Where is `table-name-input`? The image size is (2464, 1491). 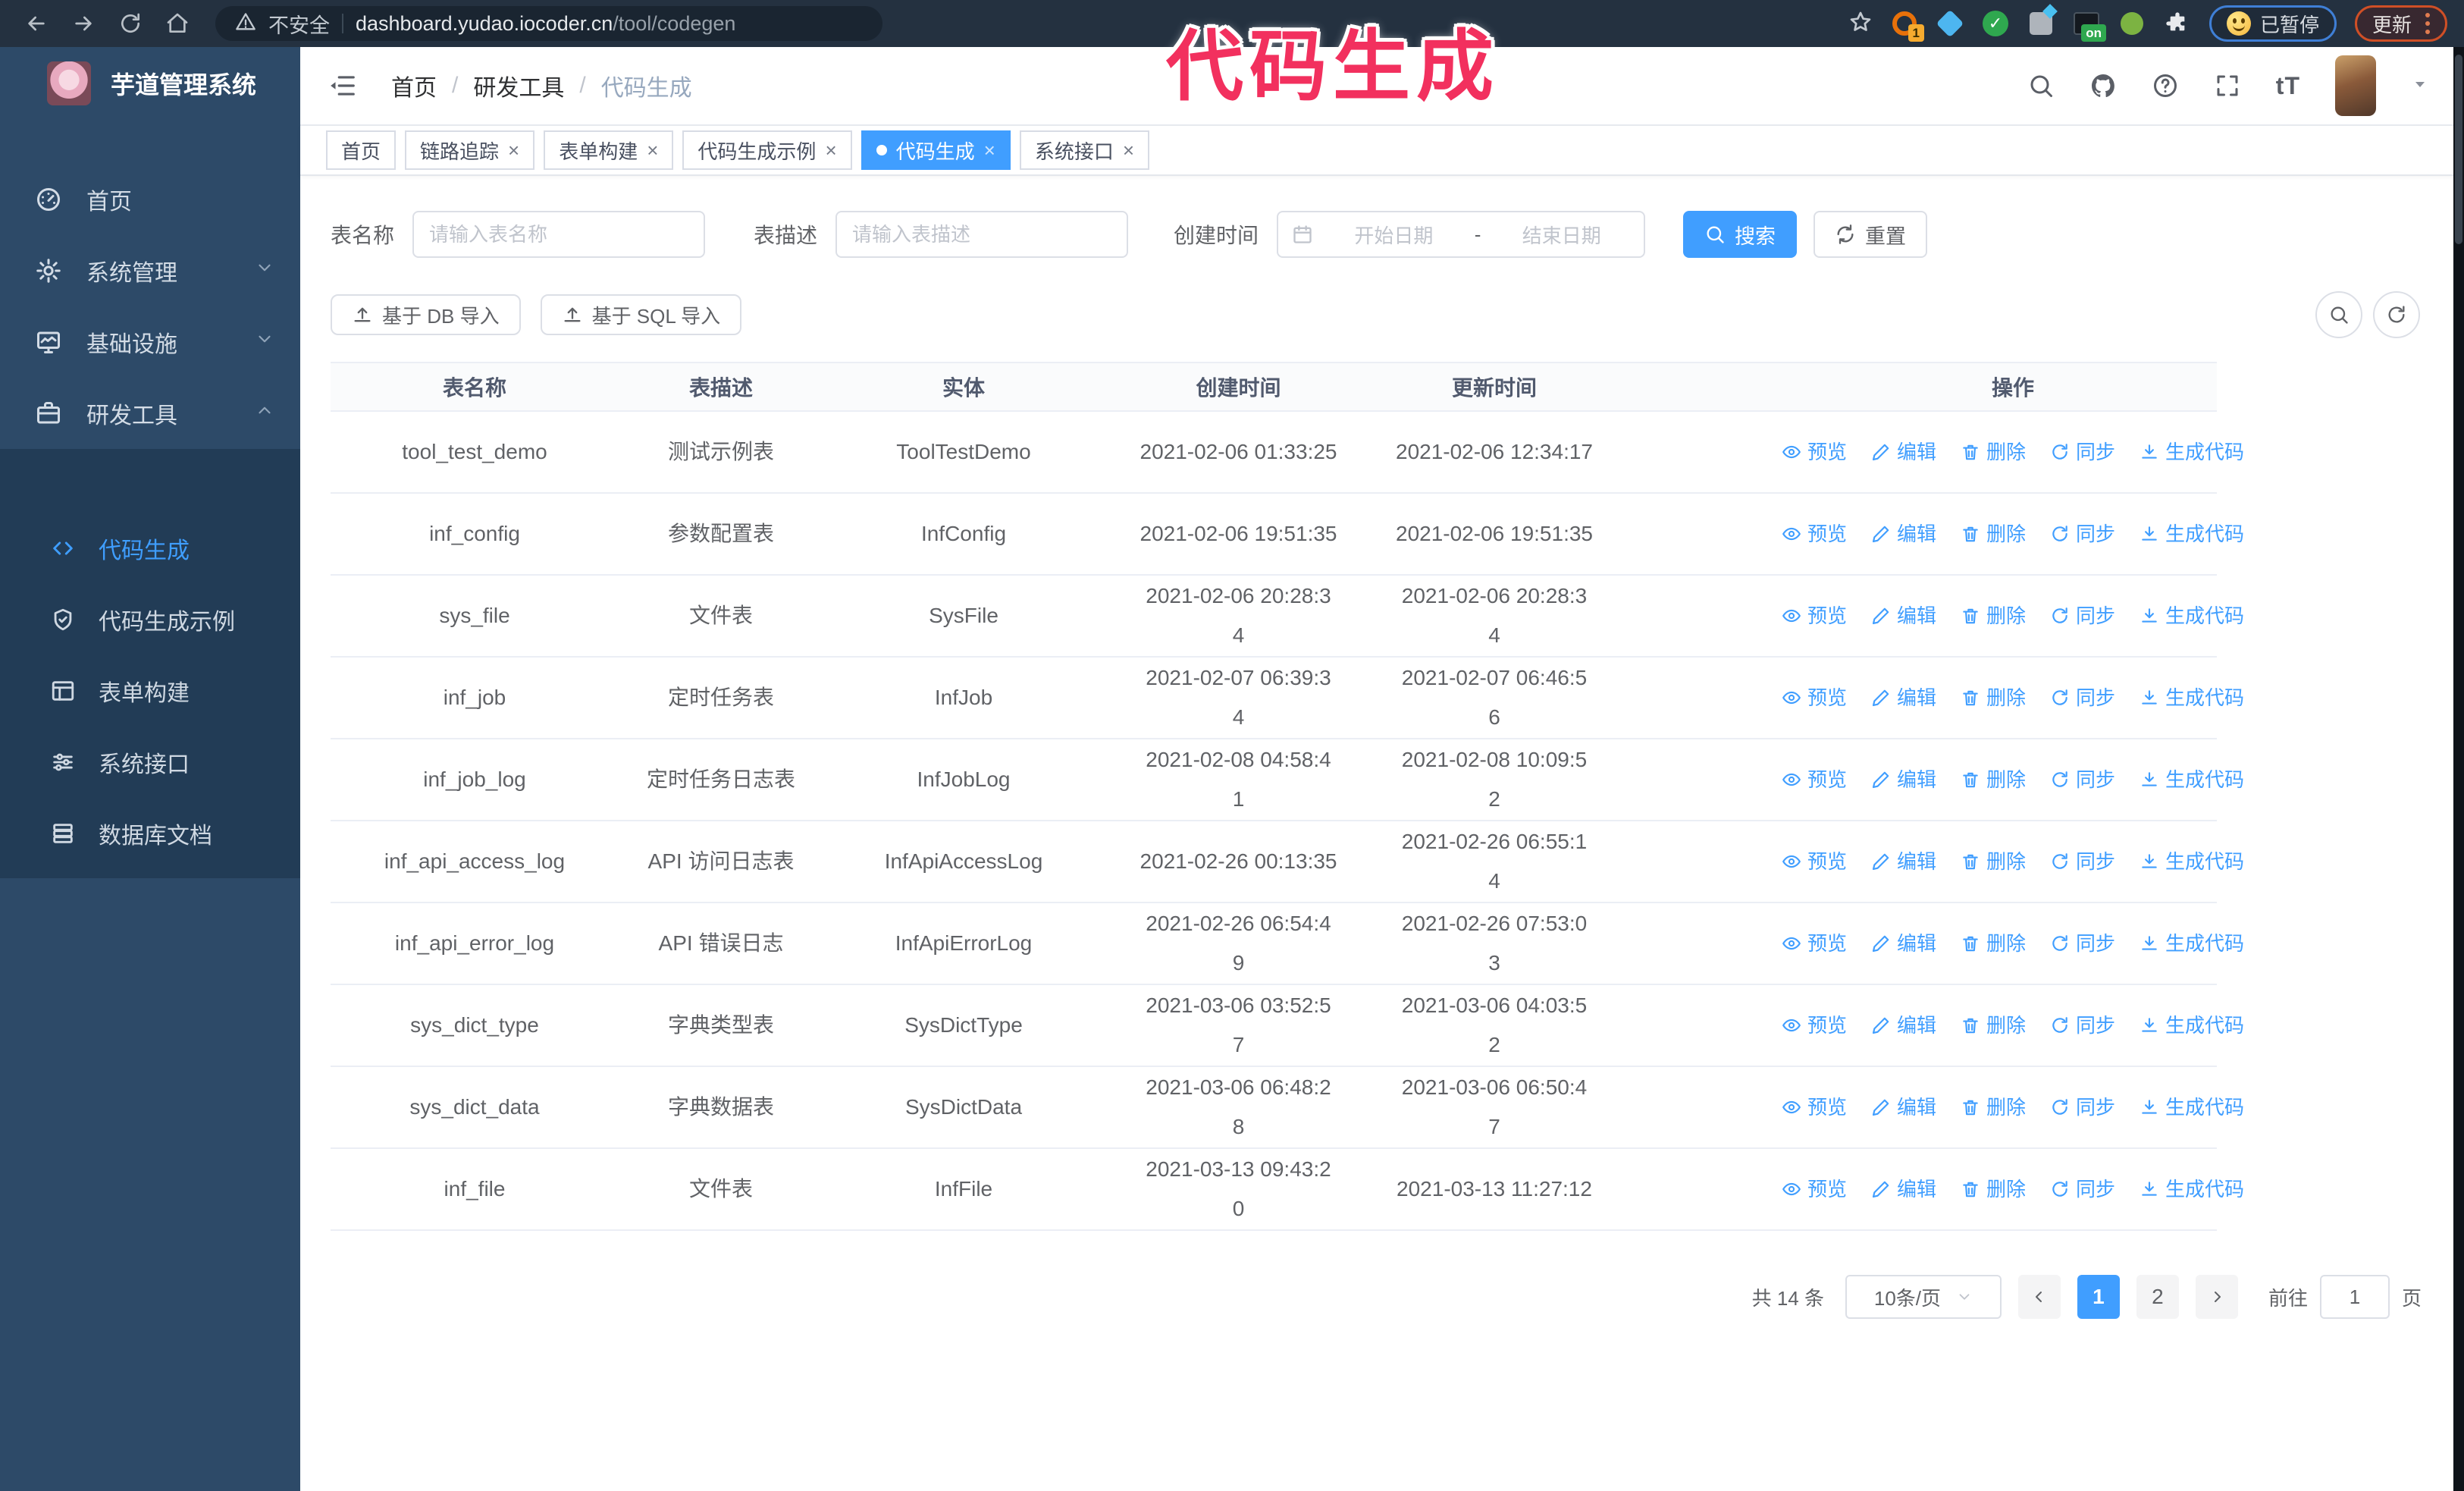
table-name-input is located at coordinates (559, 234).